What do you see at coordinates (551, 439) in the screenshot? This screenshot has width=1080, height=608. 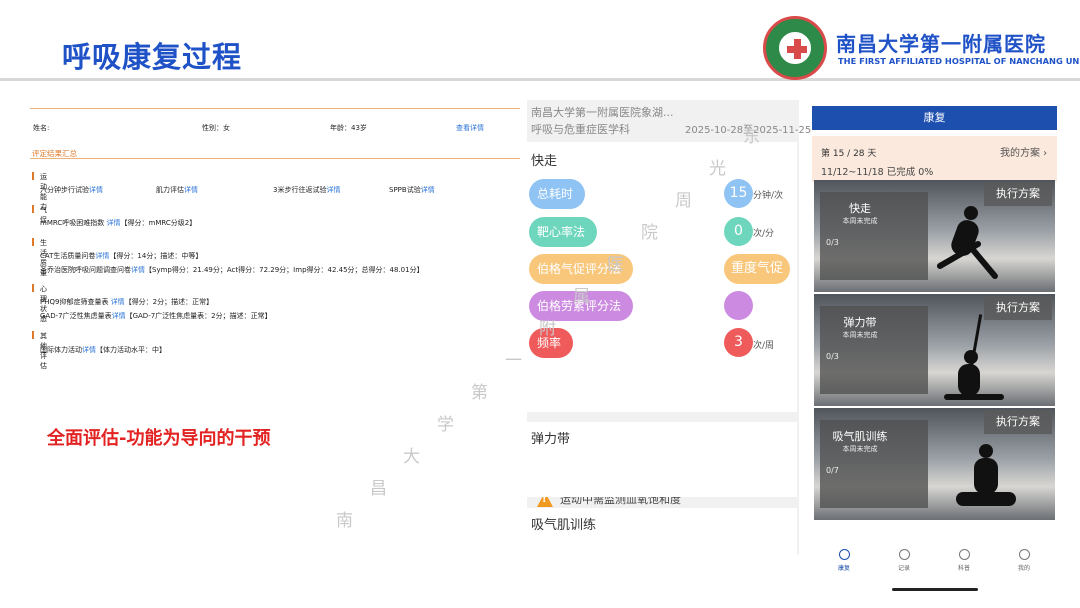 I see `card-title: 弹力带` at bounding box center [551, 439].